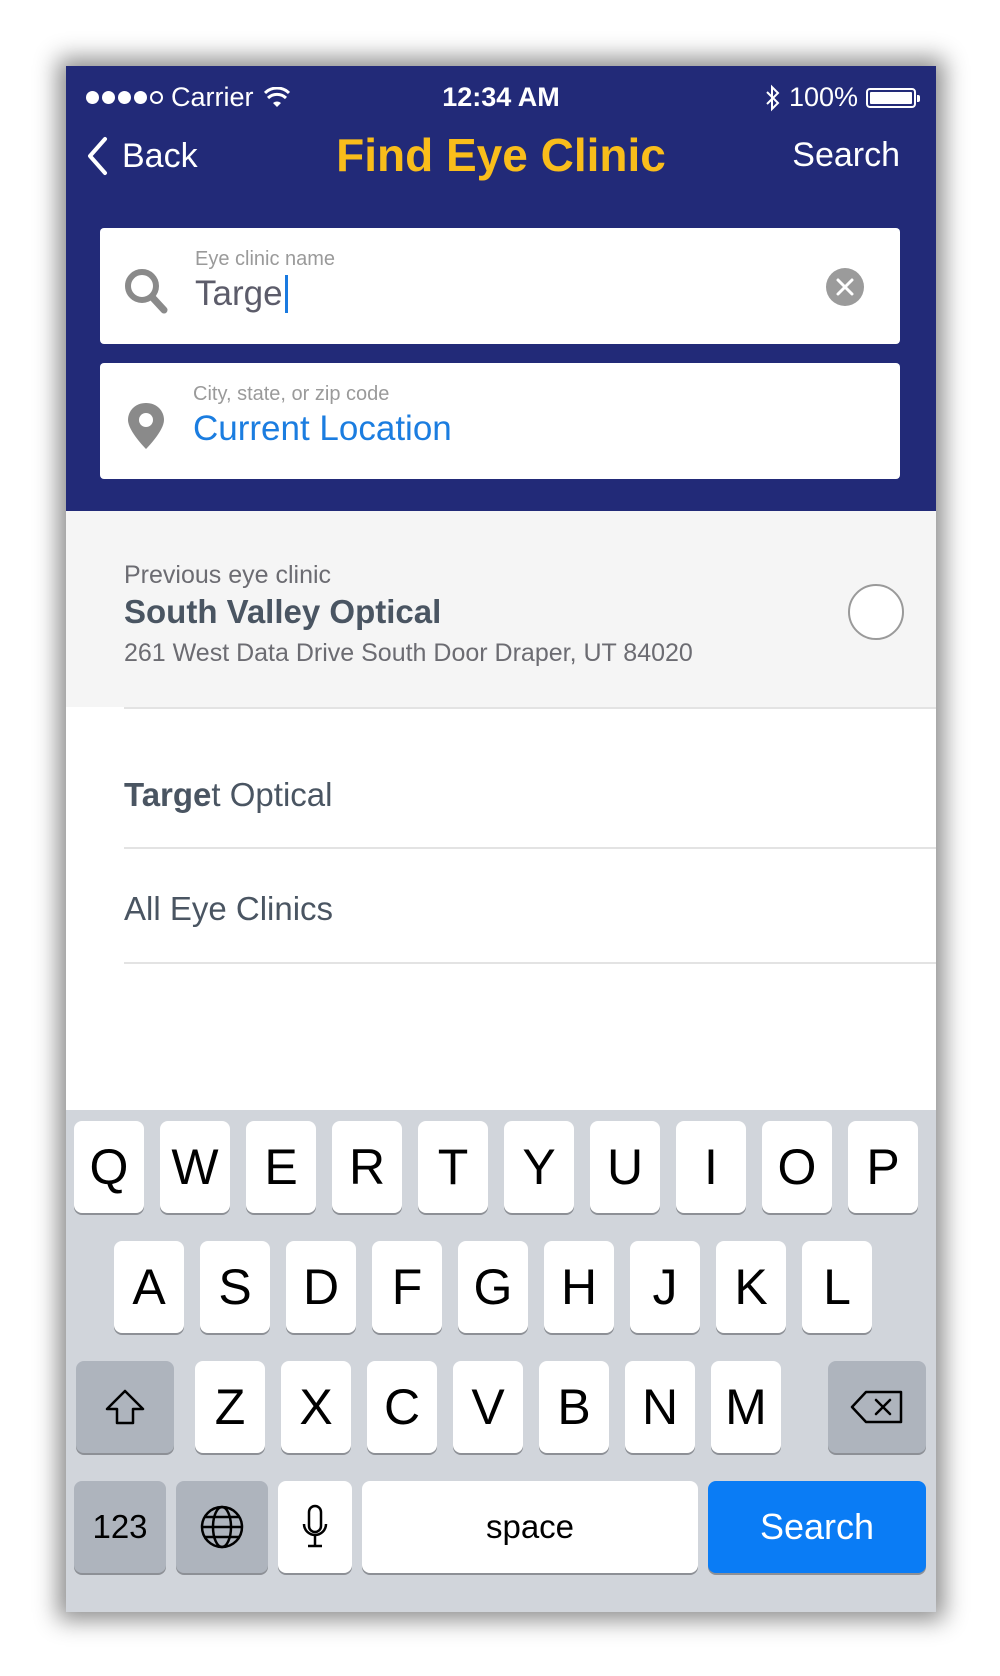 This screenshot has width=1000, height=1676. Describe the element at coordinates (272, 794) in the screenshot. I see `result-rest-text: t Optical` at that location.